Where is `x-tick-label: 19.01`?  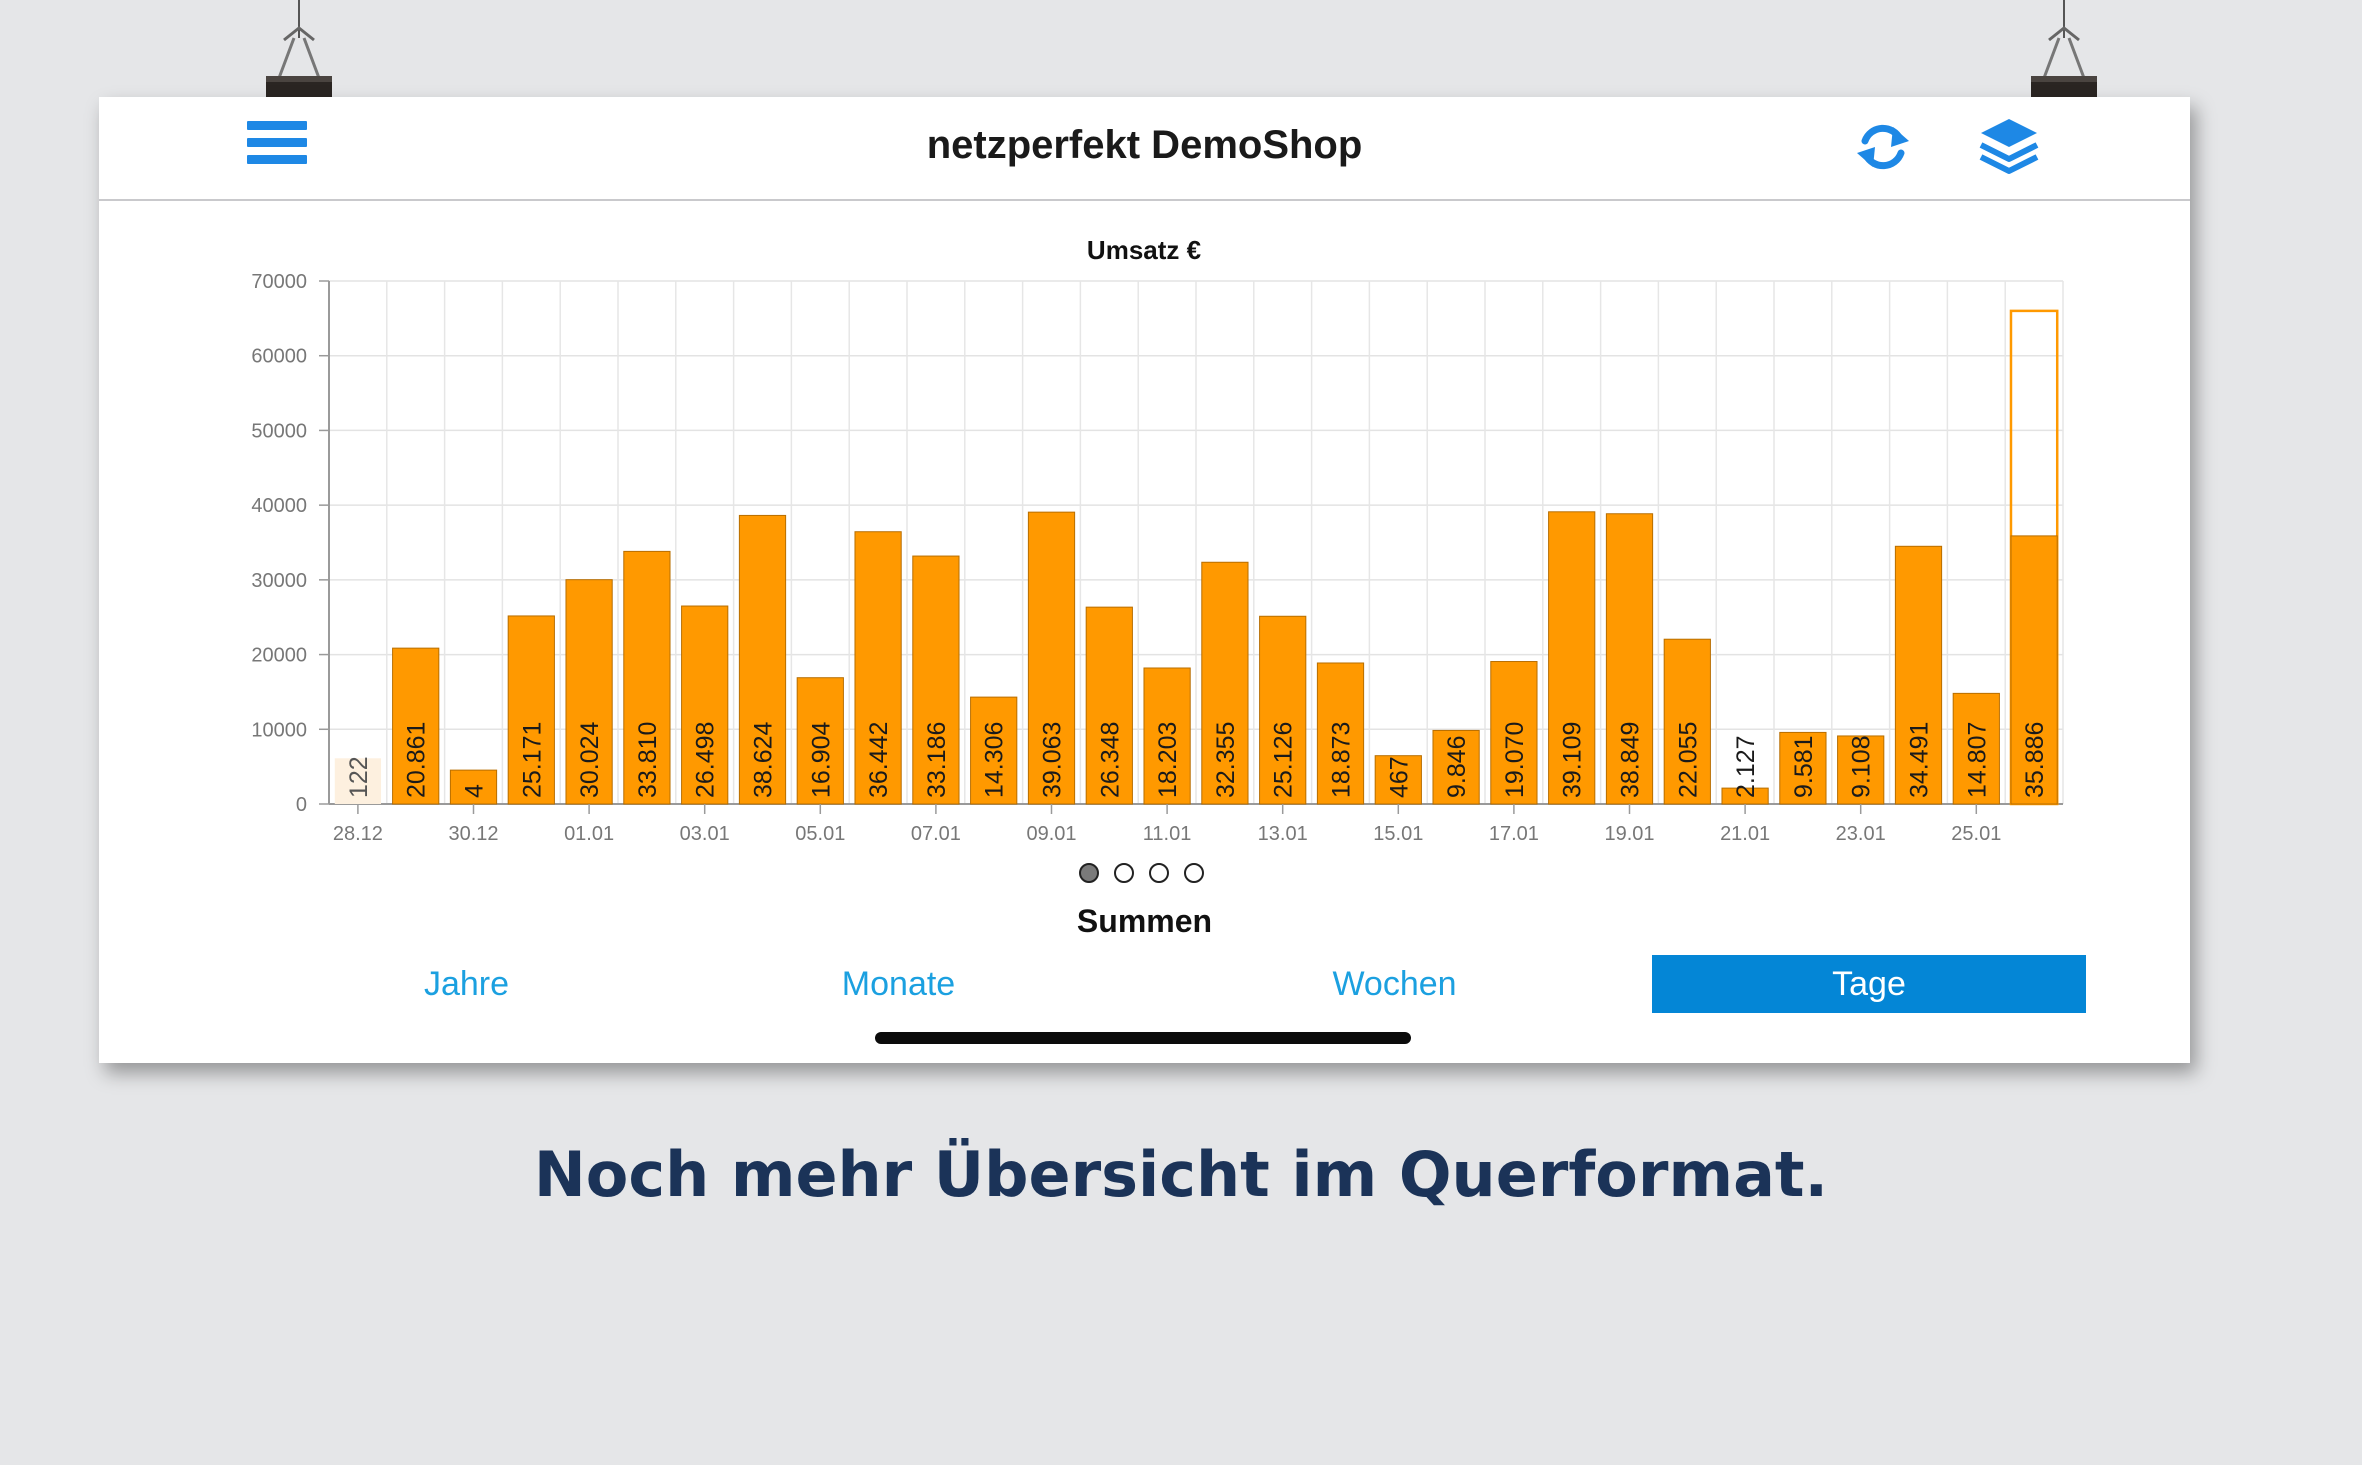
x-tick-label: 19.01 is located at coordinates (1629, 834).